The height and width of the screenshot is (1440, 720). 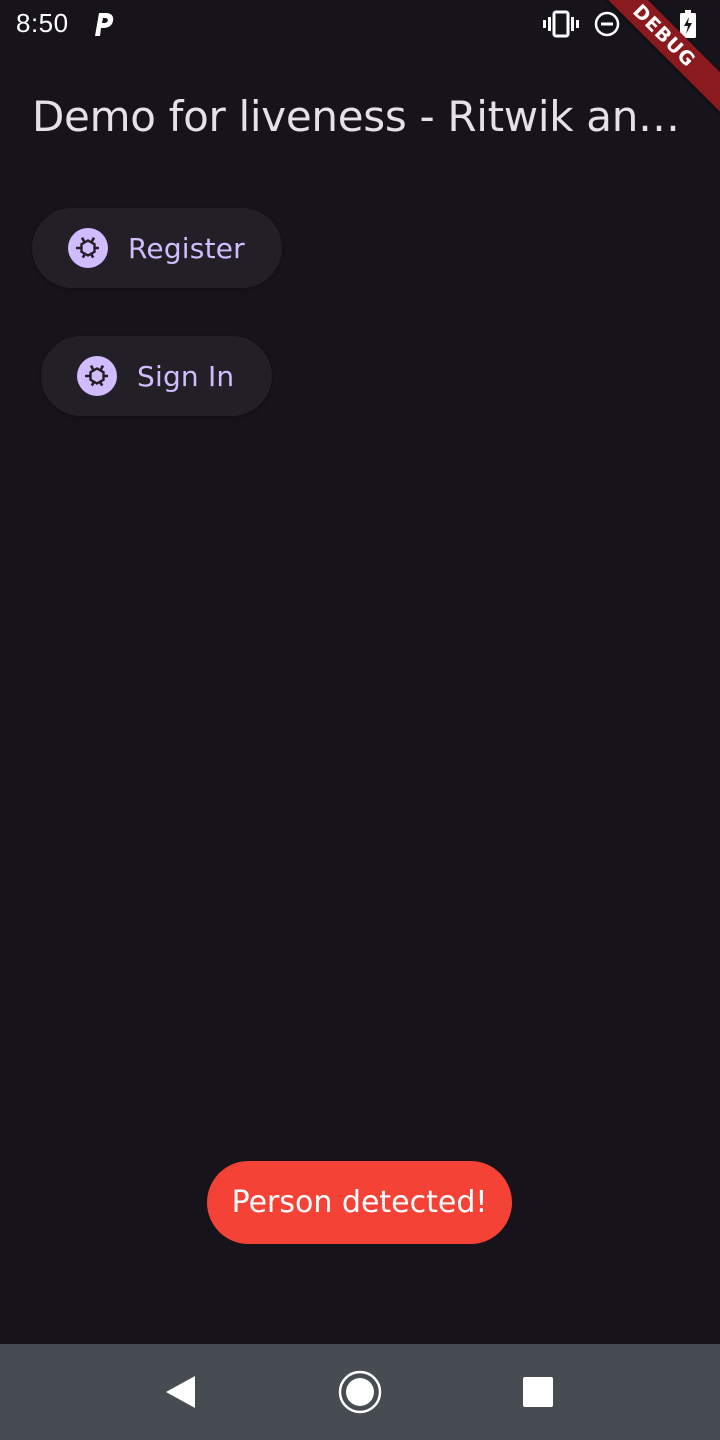 What do you see at coordinates (648, 23) in the screenshot?
I see `wifi-icon` at bounding box center [648, 23].